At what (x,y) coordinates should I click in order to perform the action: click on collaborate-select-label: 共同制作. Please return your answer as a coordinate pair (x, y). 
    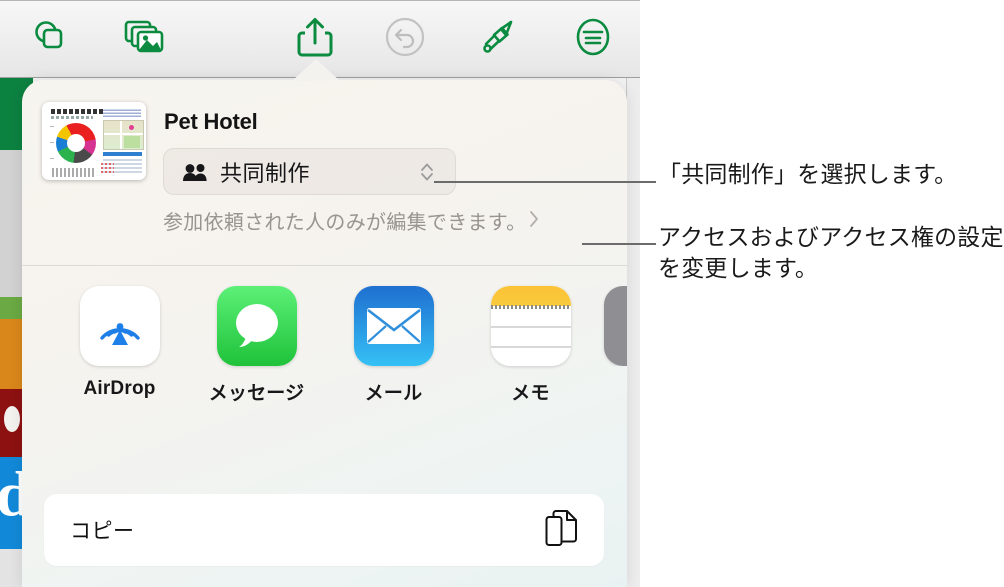
    Looking at the image, I should click on (265, 173).